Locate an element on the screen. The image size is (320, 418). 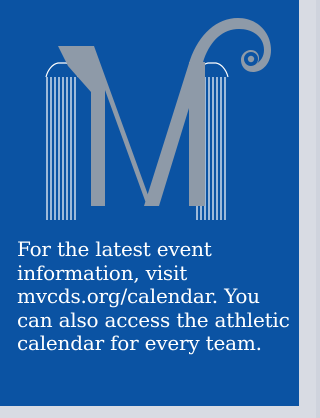
right-page-margin is located at coordinates (307, 209).